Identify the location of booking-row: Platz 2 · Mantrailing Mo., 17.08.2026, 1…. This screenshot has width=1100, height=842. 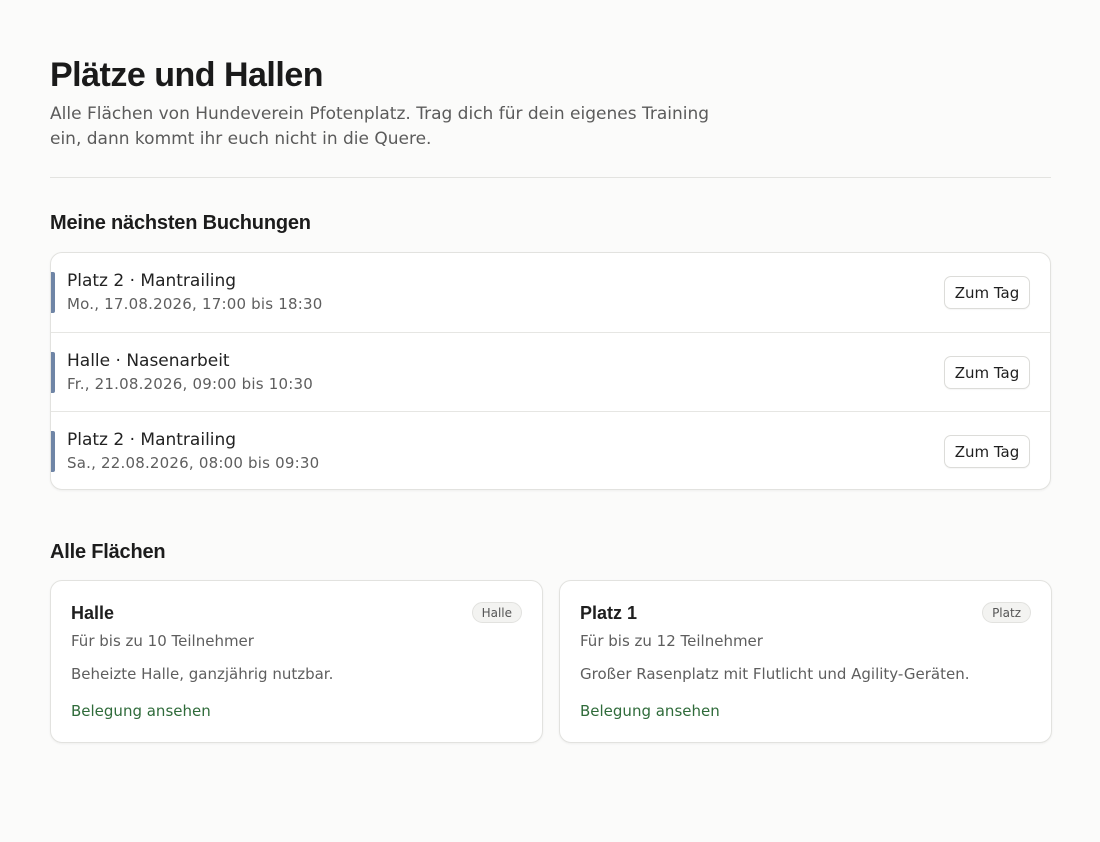
(550, 292).